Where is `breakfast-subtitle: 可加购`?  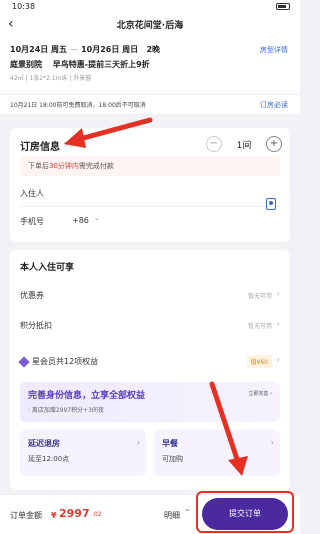 breakfast-subtitle: 可加购 is located at coordinates (172, 459).